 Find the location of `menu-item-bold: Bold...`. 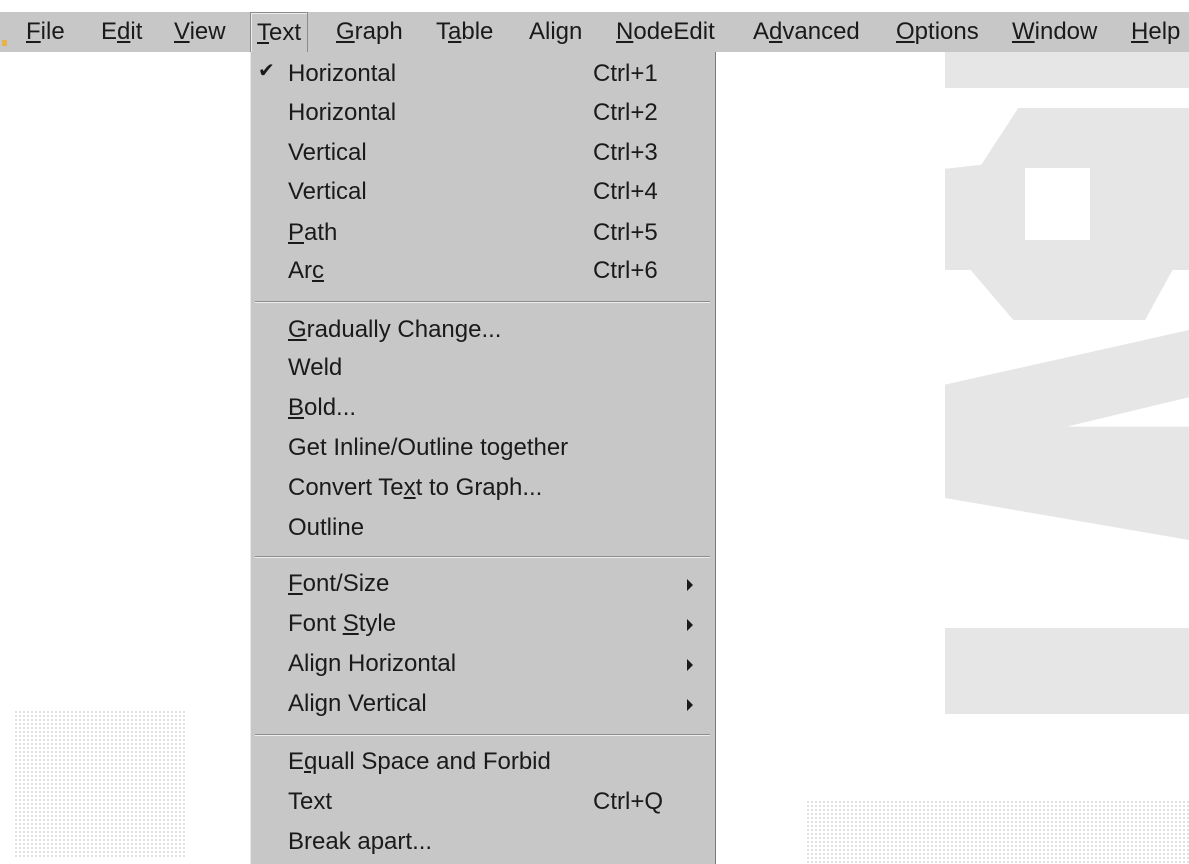

menu-item-bold: Bold... is located at coordinates (483, 409).